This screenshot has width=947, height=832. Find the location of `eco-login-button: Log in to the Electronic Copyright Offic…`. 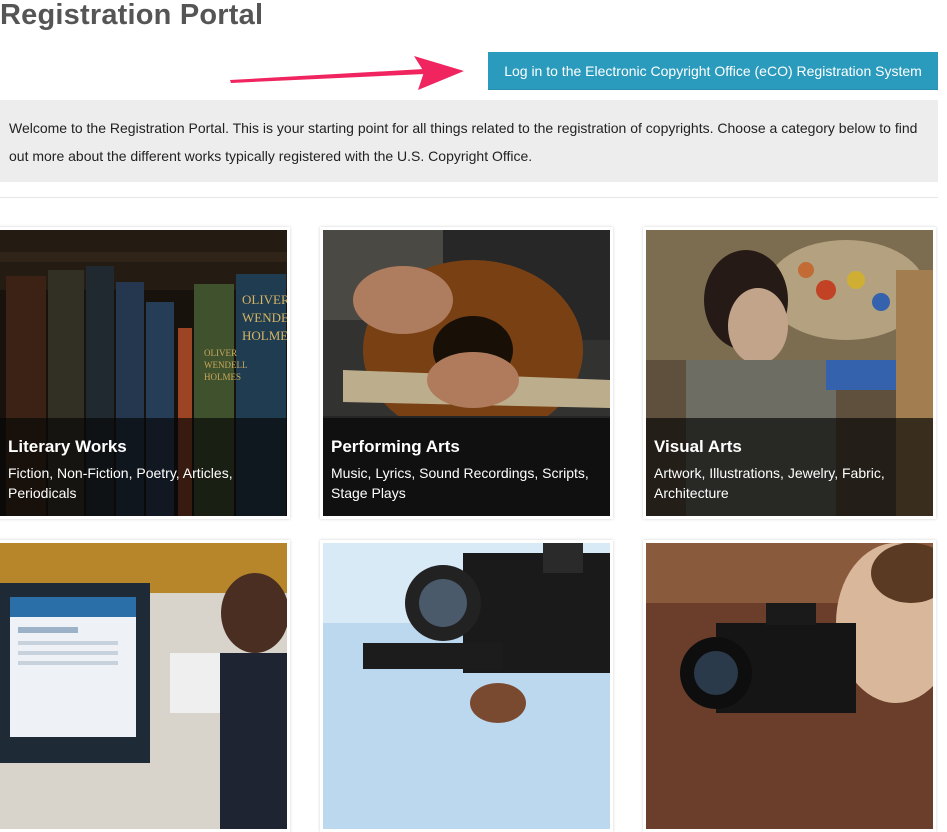

eco-login-button: Log in to the Electronic Copyright Offic… is located at coordinates (713, 71).